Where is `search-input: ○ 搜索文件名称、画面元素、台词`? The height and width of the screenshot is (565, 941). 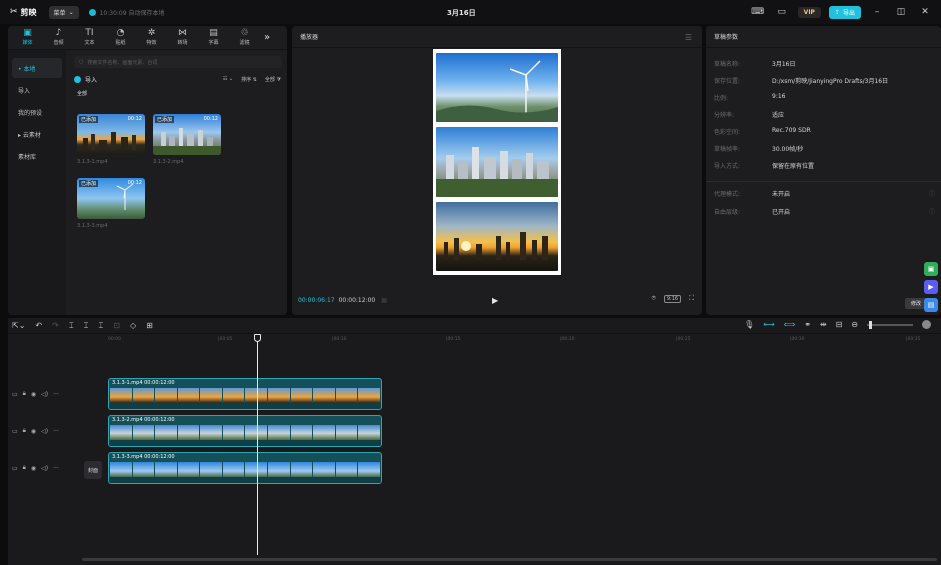 search-input: ○ 搜索文件名称、画面元素、台词 is located at coordinates (177, 62).